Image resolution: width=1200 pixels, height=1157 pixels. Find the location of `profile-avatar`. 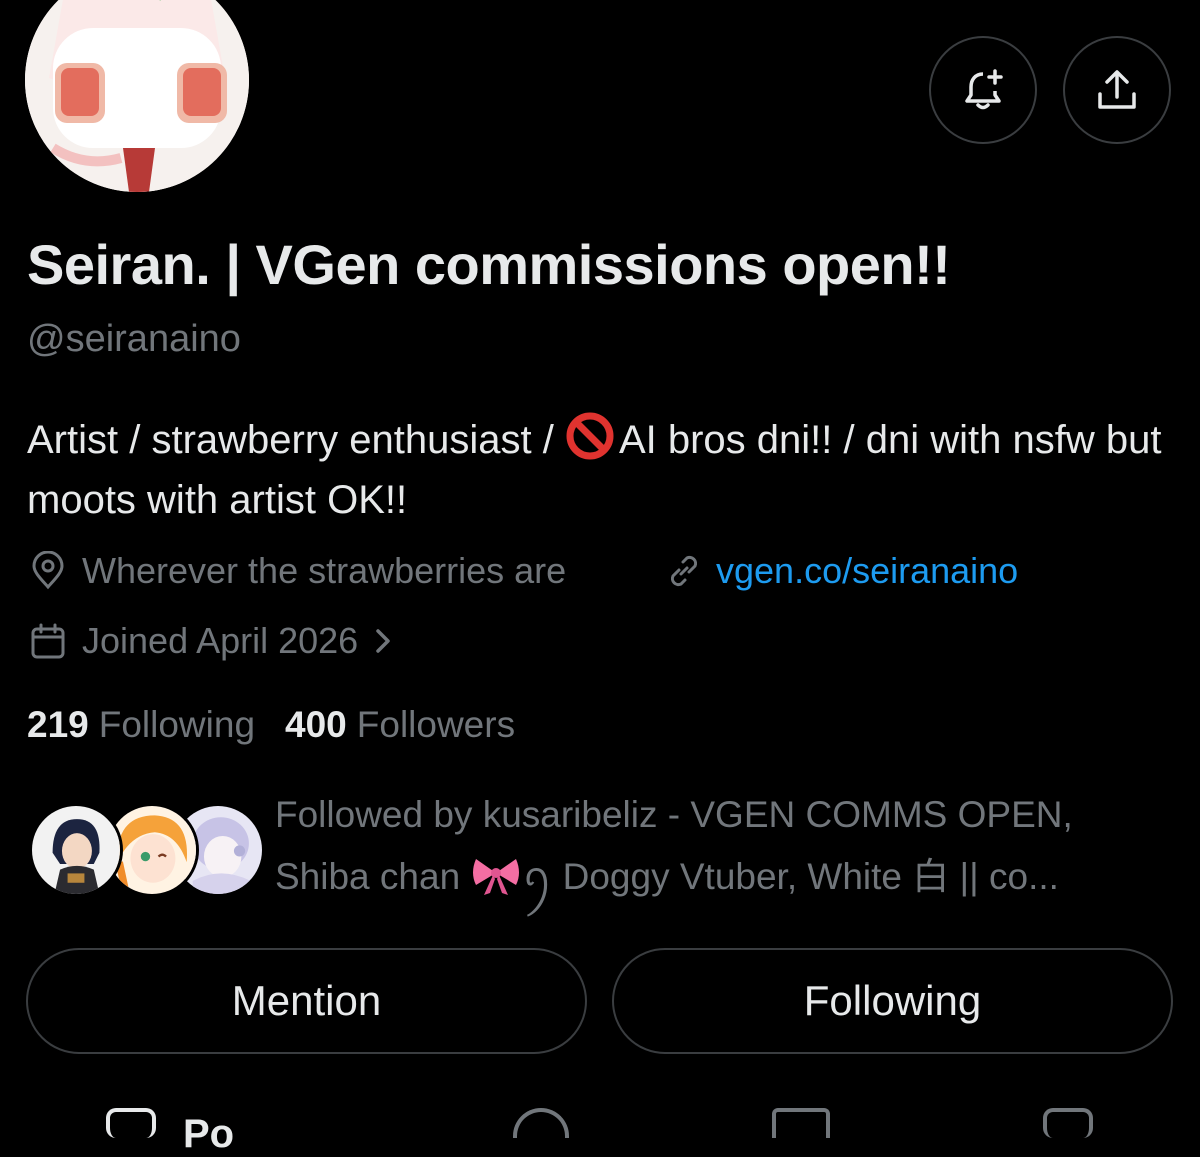

profile-avatar is located at coordinates (137, 96).